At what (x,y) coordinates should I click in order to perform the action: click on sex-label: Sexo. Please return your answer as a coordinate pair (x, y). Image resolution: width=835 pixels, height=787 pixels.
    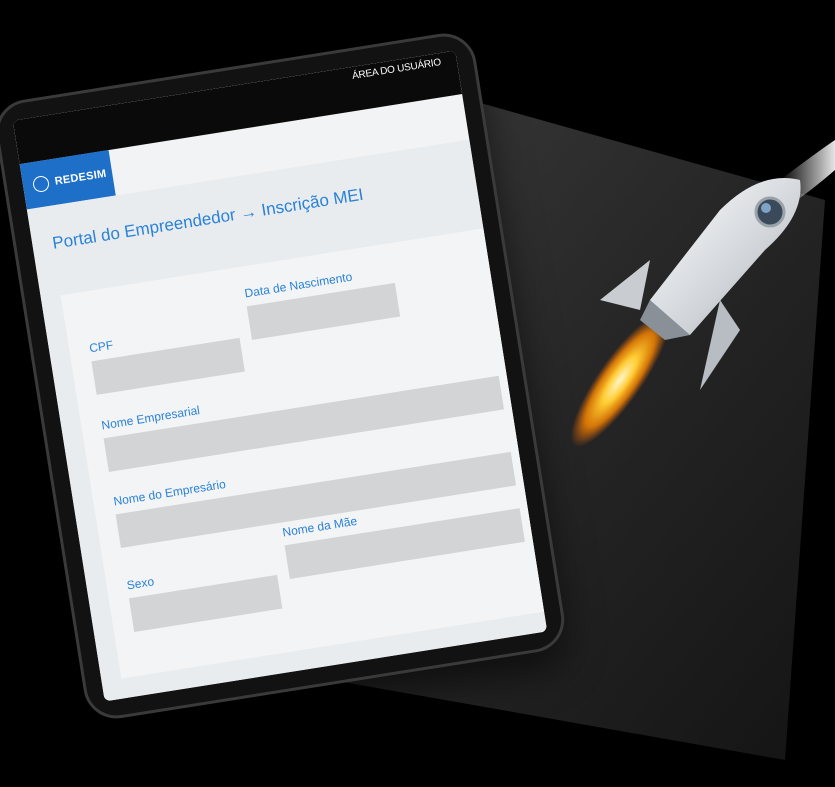
    Looking at the image, I should click on (140, 583).